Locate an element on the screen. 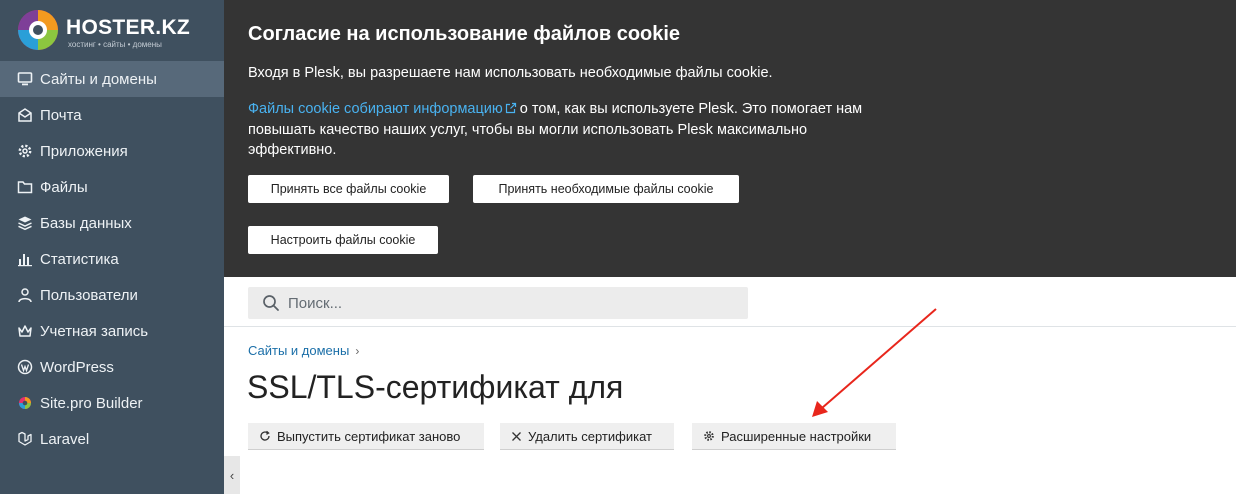 The height and width of the screenshot is (494, 1236). sitepro-icon is located at coordinates (25, 403).